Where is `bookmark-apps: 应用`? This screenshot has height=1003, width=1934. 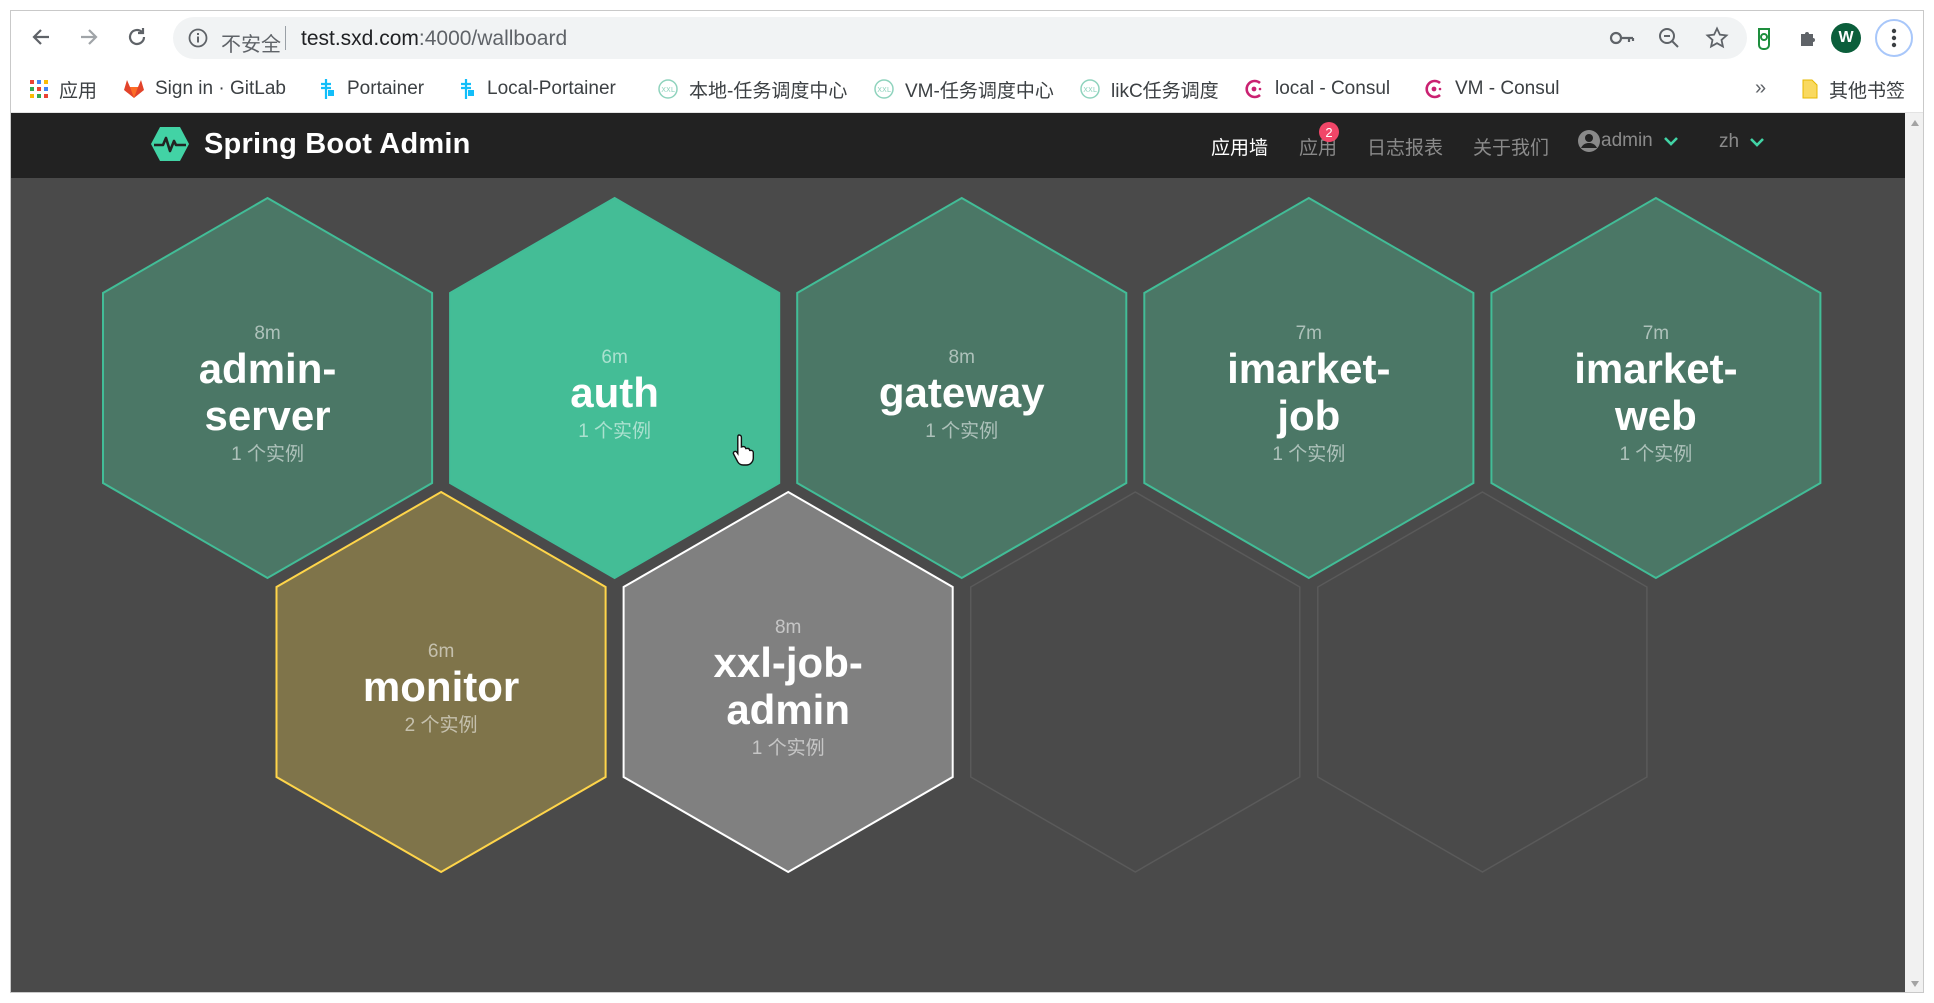
bookmark-apps: 应用 is located at coordinates (63, 89).